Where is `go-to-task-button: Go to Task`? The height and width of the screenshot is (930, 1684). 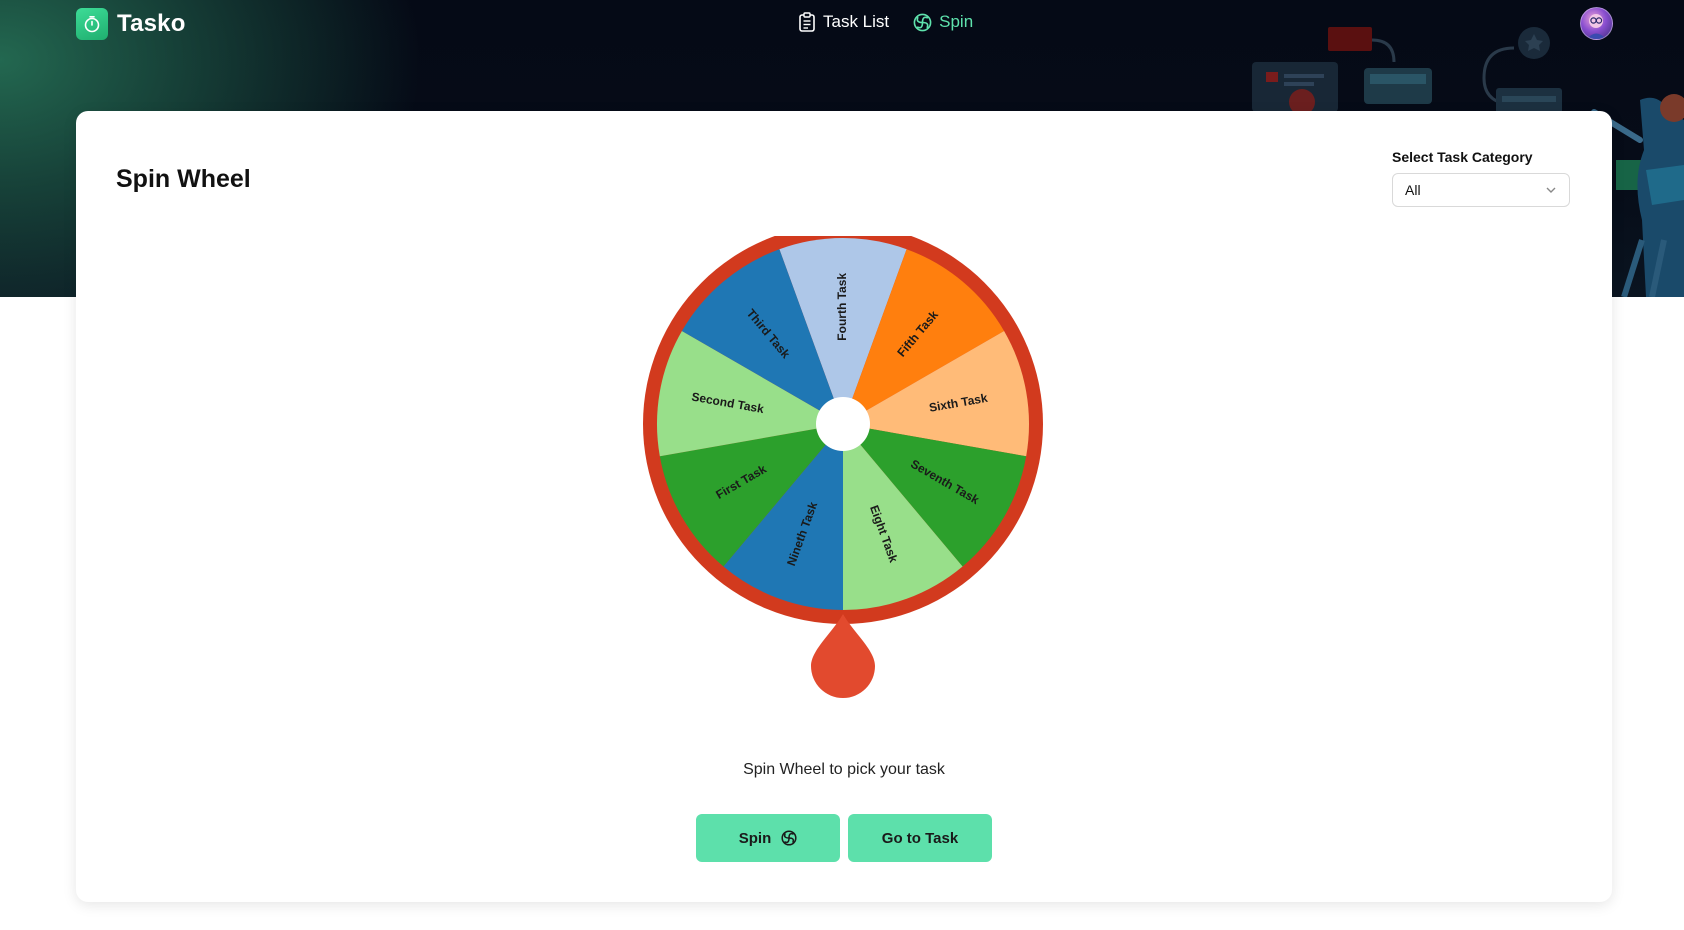
go-to-task-button: Go to Task is located at coordinates (920, 838).